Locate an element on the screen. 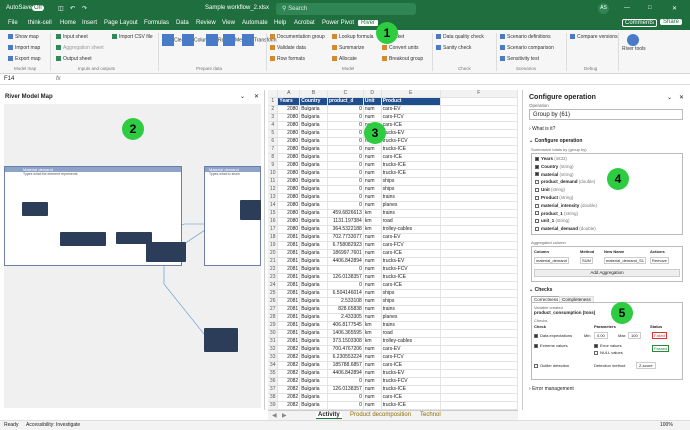  group-by-field: Years (int32) is located at coordinates (607, 160).